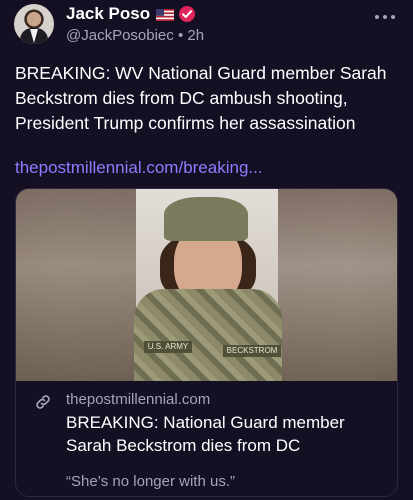 This screenshot has height=500, width=413. I want to click on author-avatar, so click(34, 24).